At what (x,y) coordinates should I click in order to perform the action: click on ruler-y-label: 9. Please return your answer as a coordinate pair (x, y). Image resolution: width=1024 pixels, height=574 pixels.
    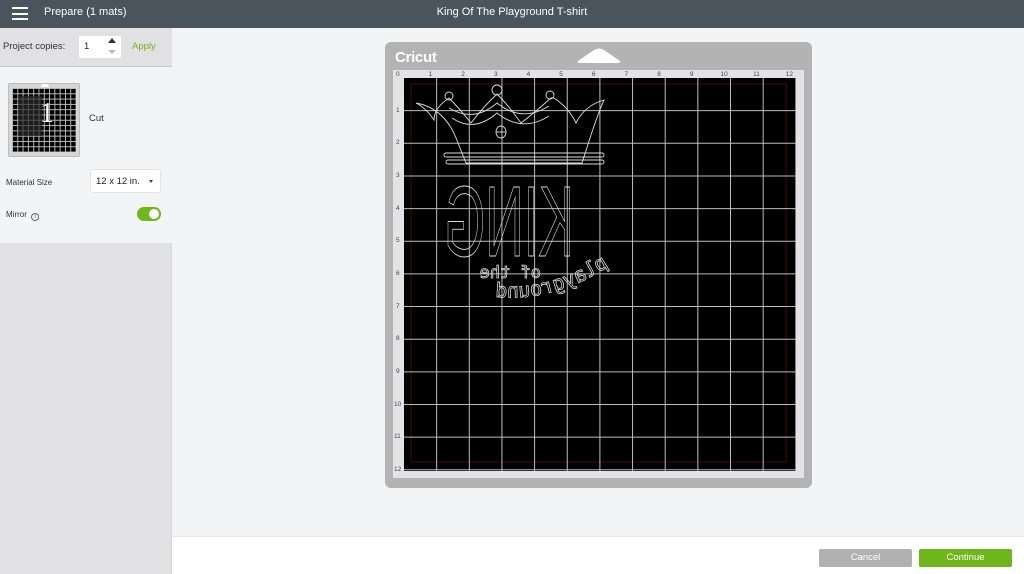
    Looking at the image, I should click on (398, 371).